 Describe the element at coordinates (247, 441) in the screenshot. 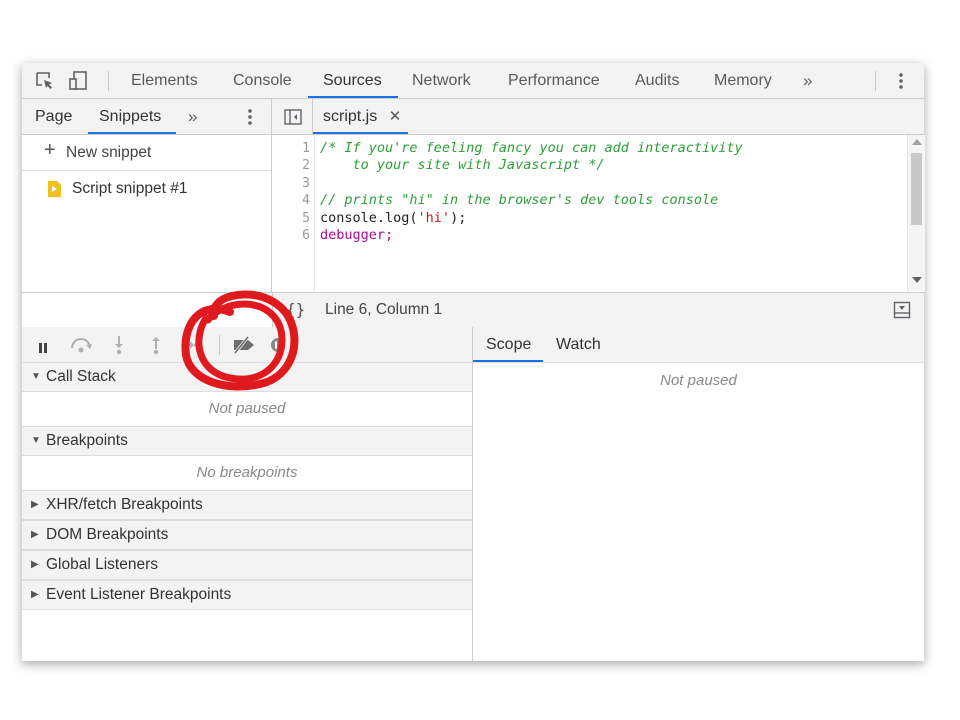

I see `breakpoints-header: ▼ Breakpoints` at that location.